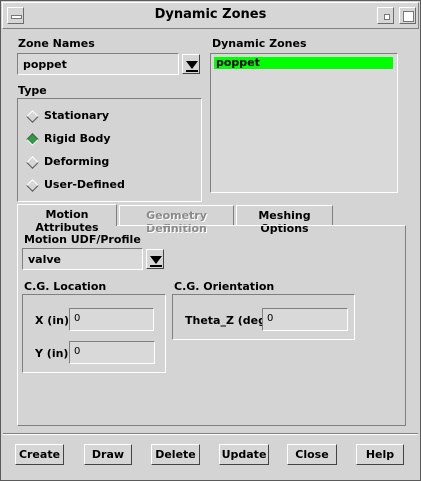 Image resolution: width=421 pixels, height=481 pixels. I want to click on radio-label: Deforming, so click(77, 161).